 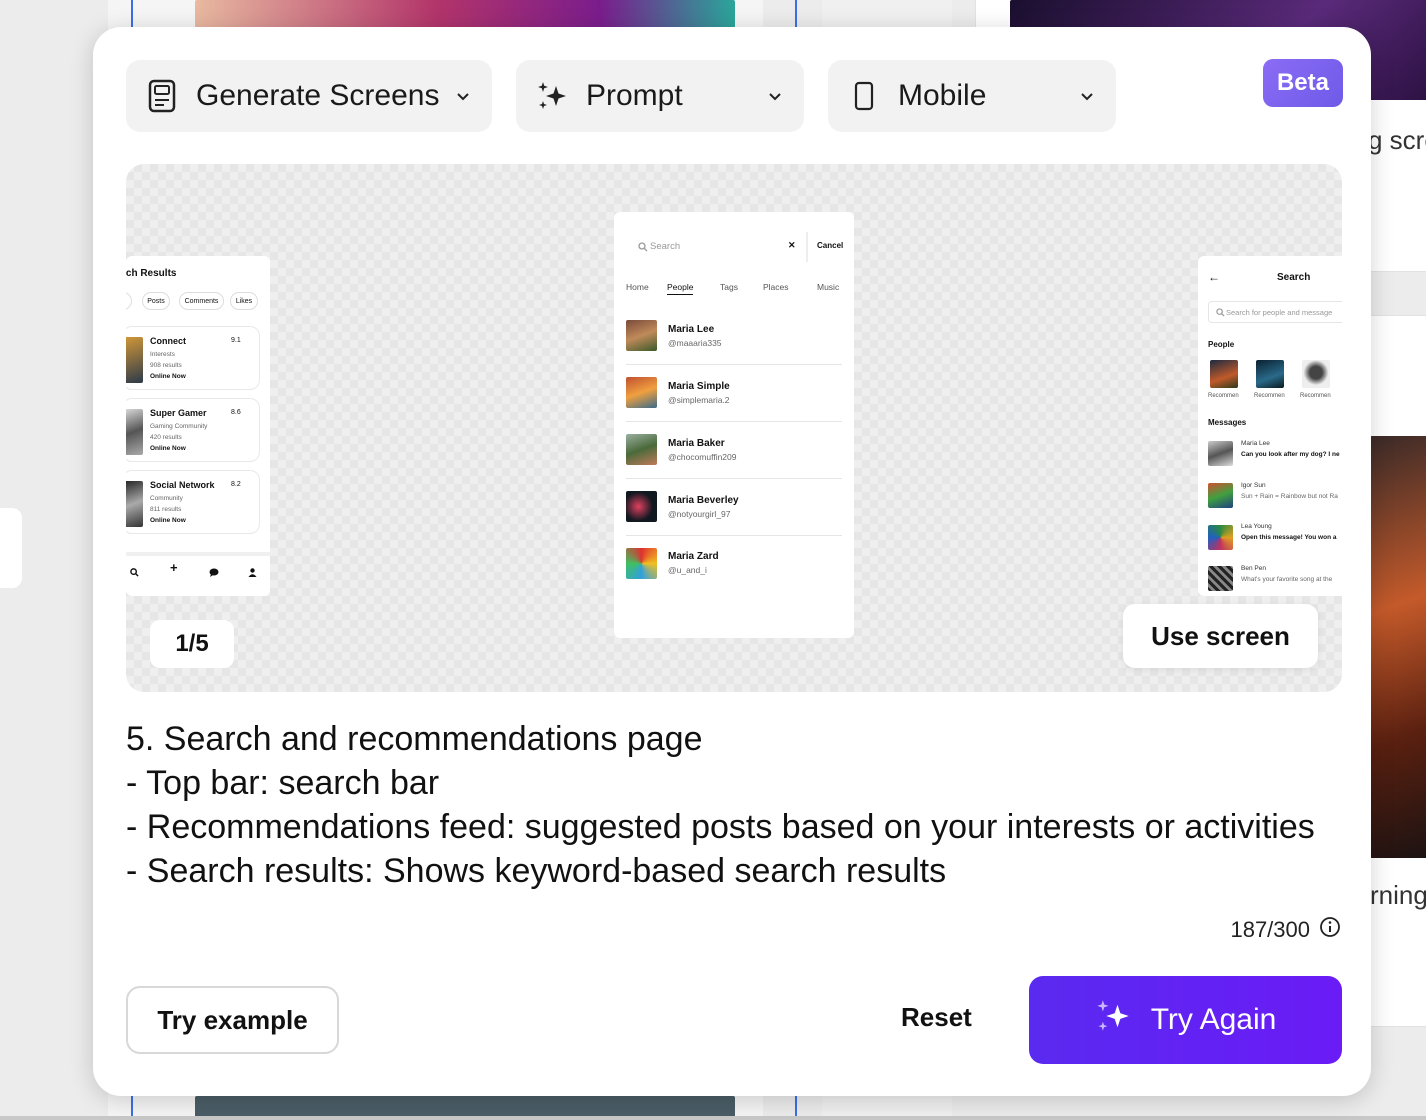 What do you see at coordinates (864, 96) in the screenshot?
I see `phone-icon` at bounding box center [864, 96].